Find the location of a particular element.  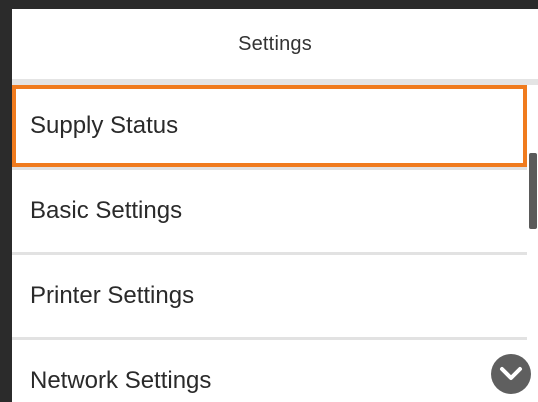

chevron-down-icon is located at coordinates (511, 373).